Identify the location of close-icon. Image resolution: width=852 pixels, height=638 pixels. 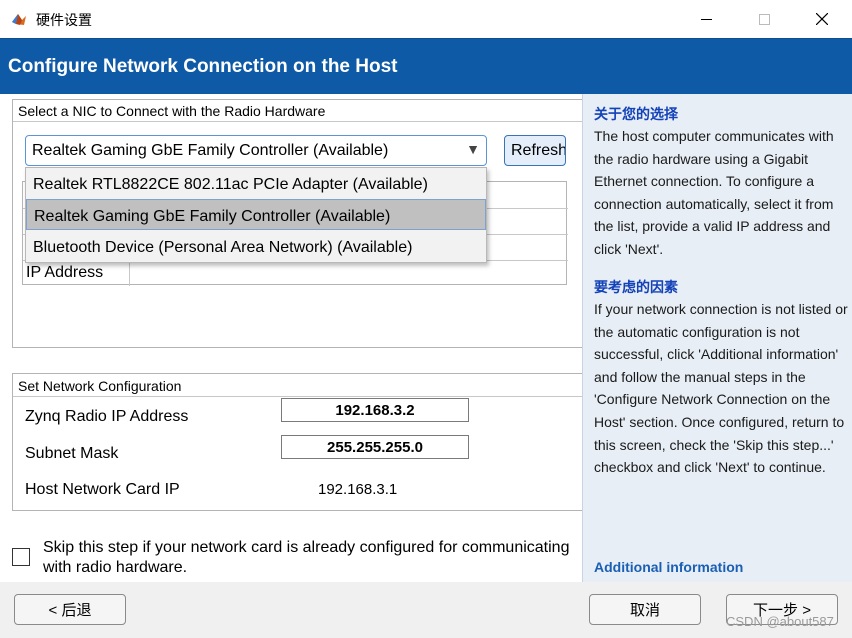
(822, 19).